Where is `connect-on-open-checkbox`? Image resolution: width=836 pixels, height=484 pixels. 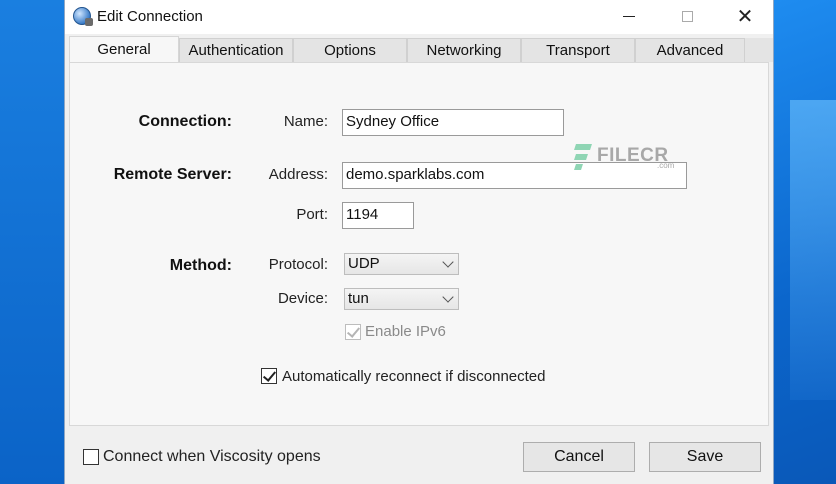
connect-on-open-checkbox is located at coordinates (91, 457).